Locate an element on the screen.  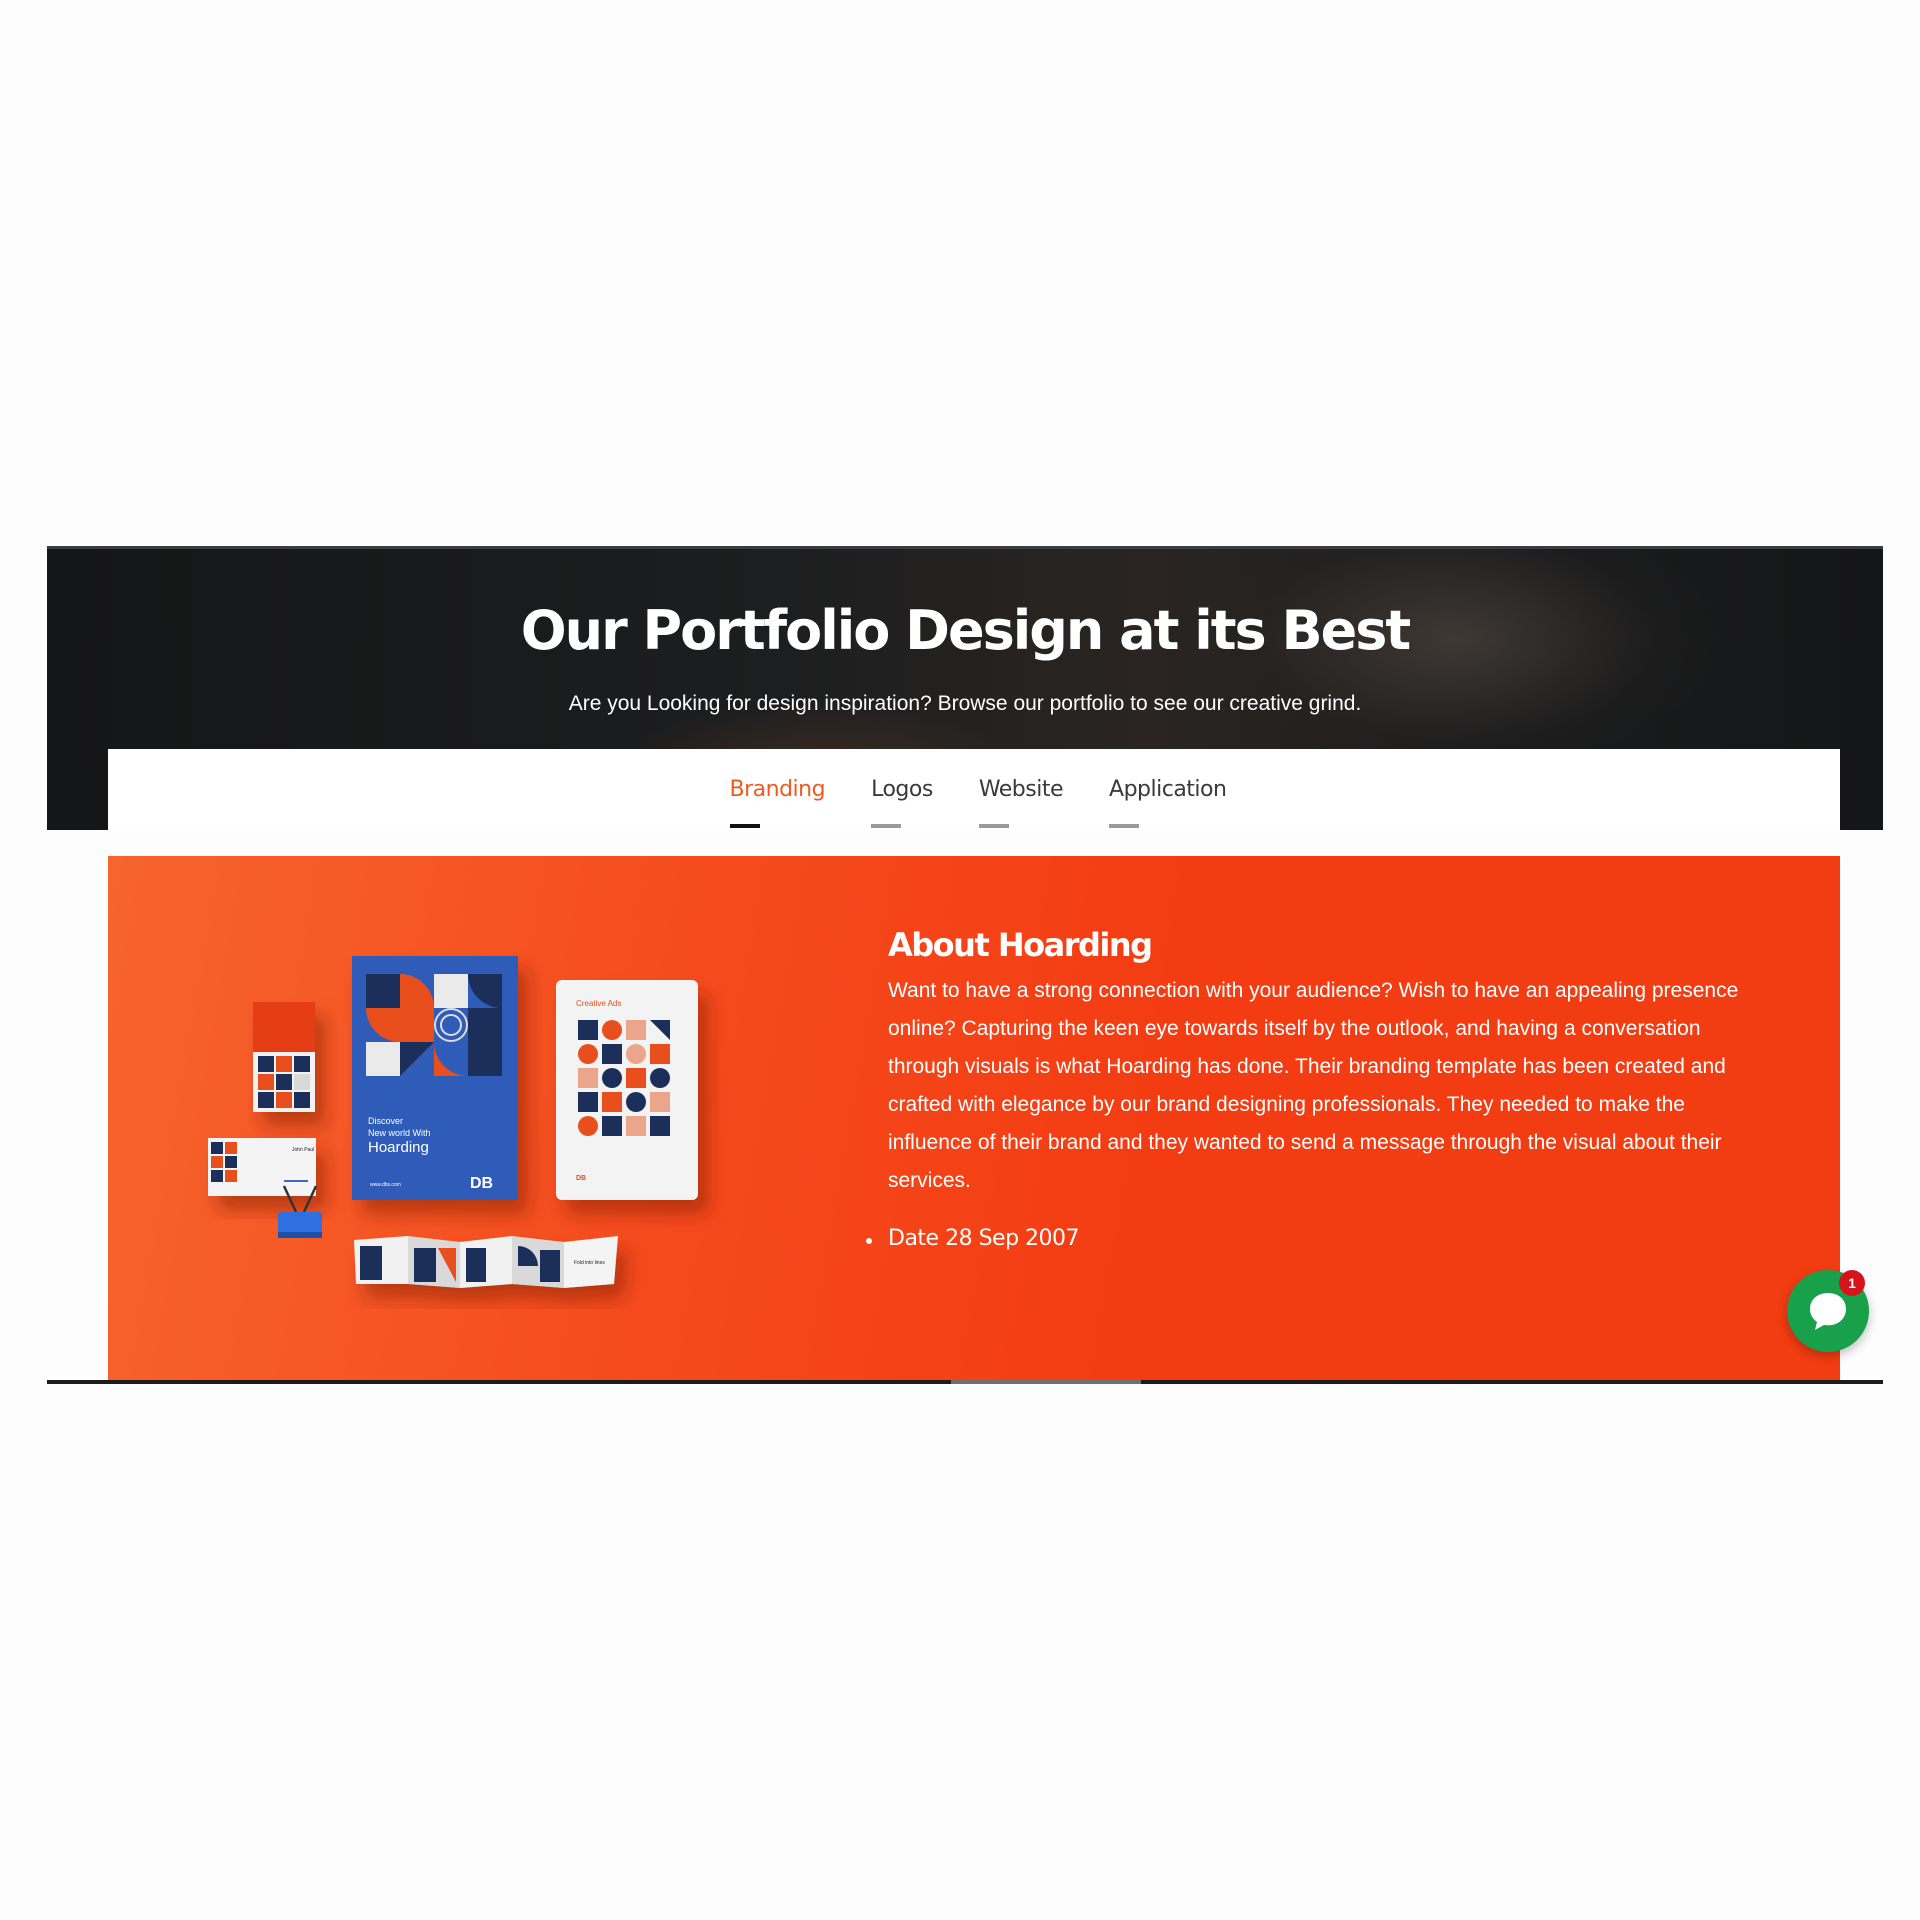
tab-label: Logos is located at coordinates (902, 789).